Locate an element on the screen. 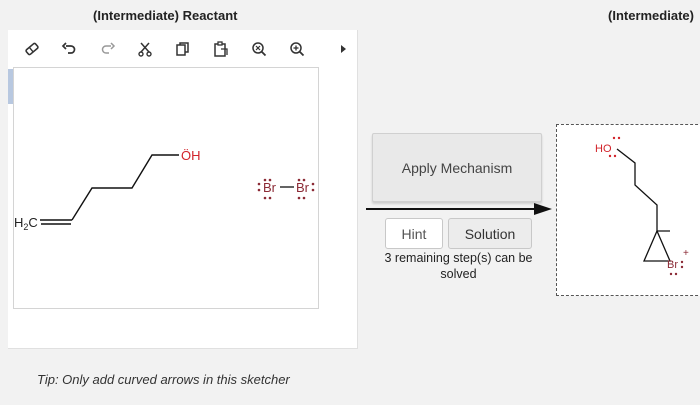 This screenshot has height=405, width=700. apply-mechanism-button: Apply Mechanism is located at coordinates (457, 167).